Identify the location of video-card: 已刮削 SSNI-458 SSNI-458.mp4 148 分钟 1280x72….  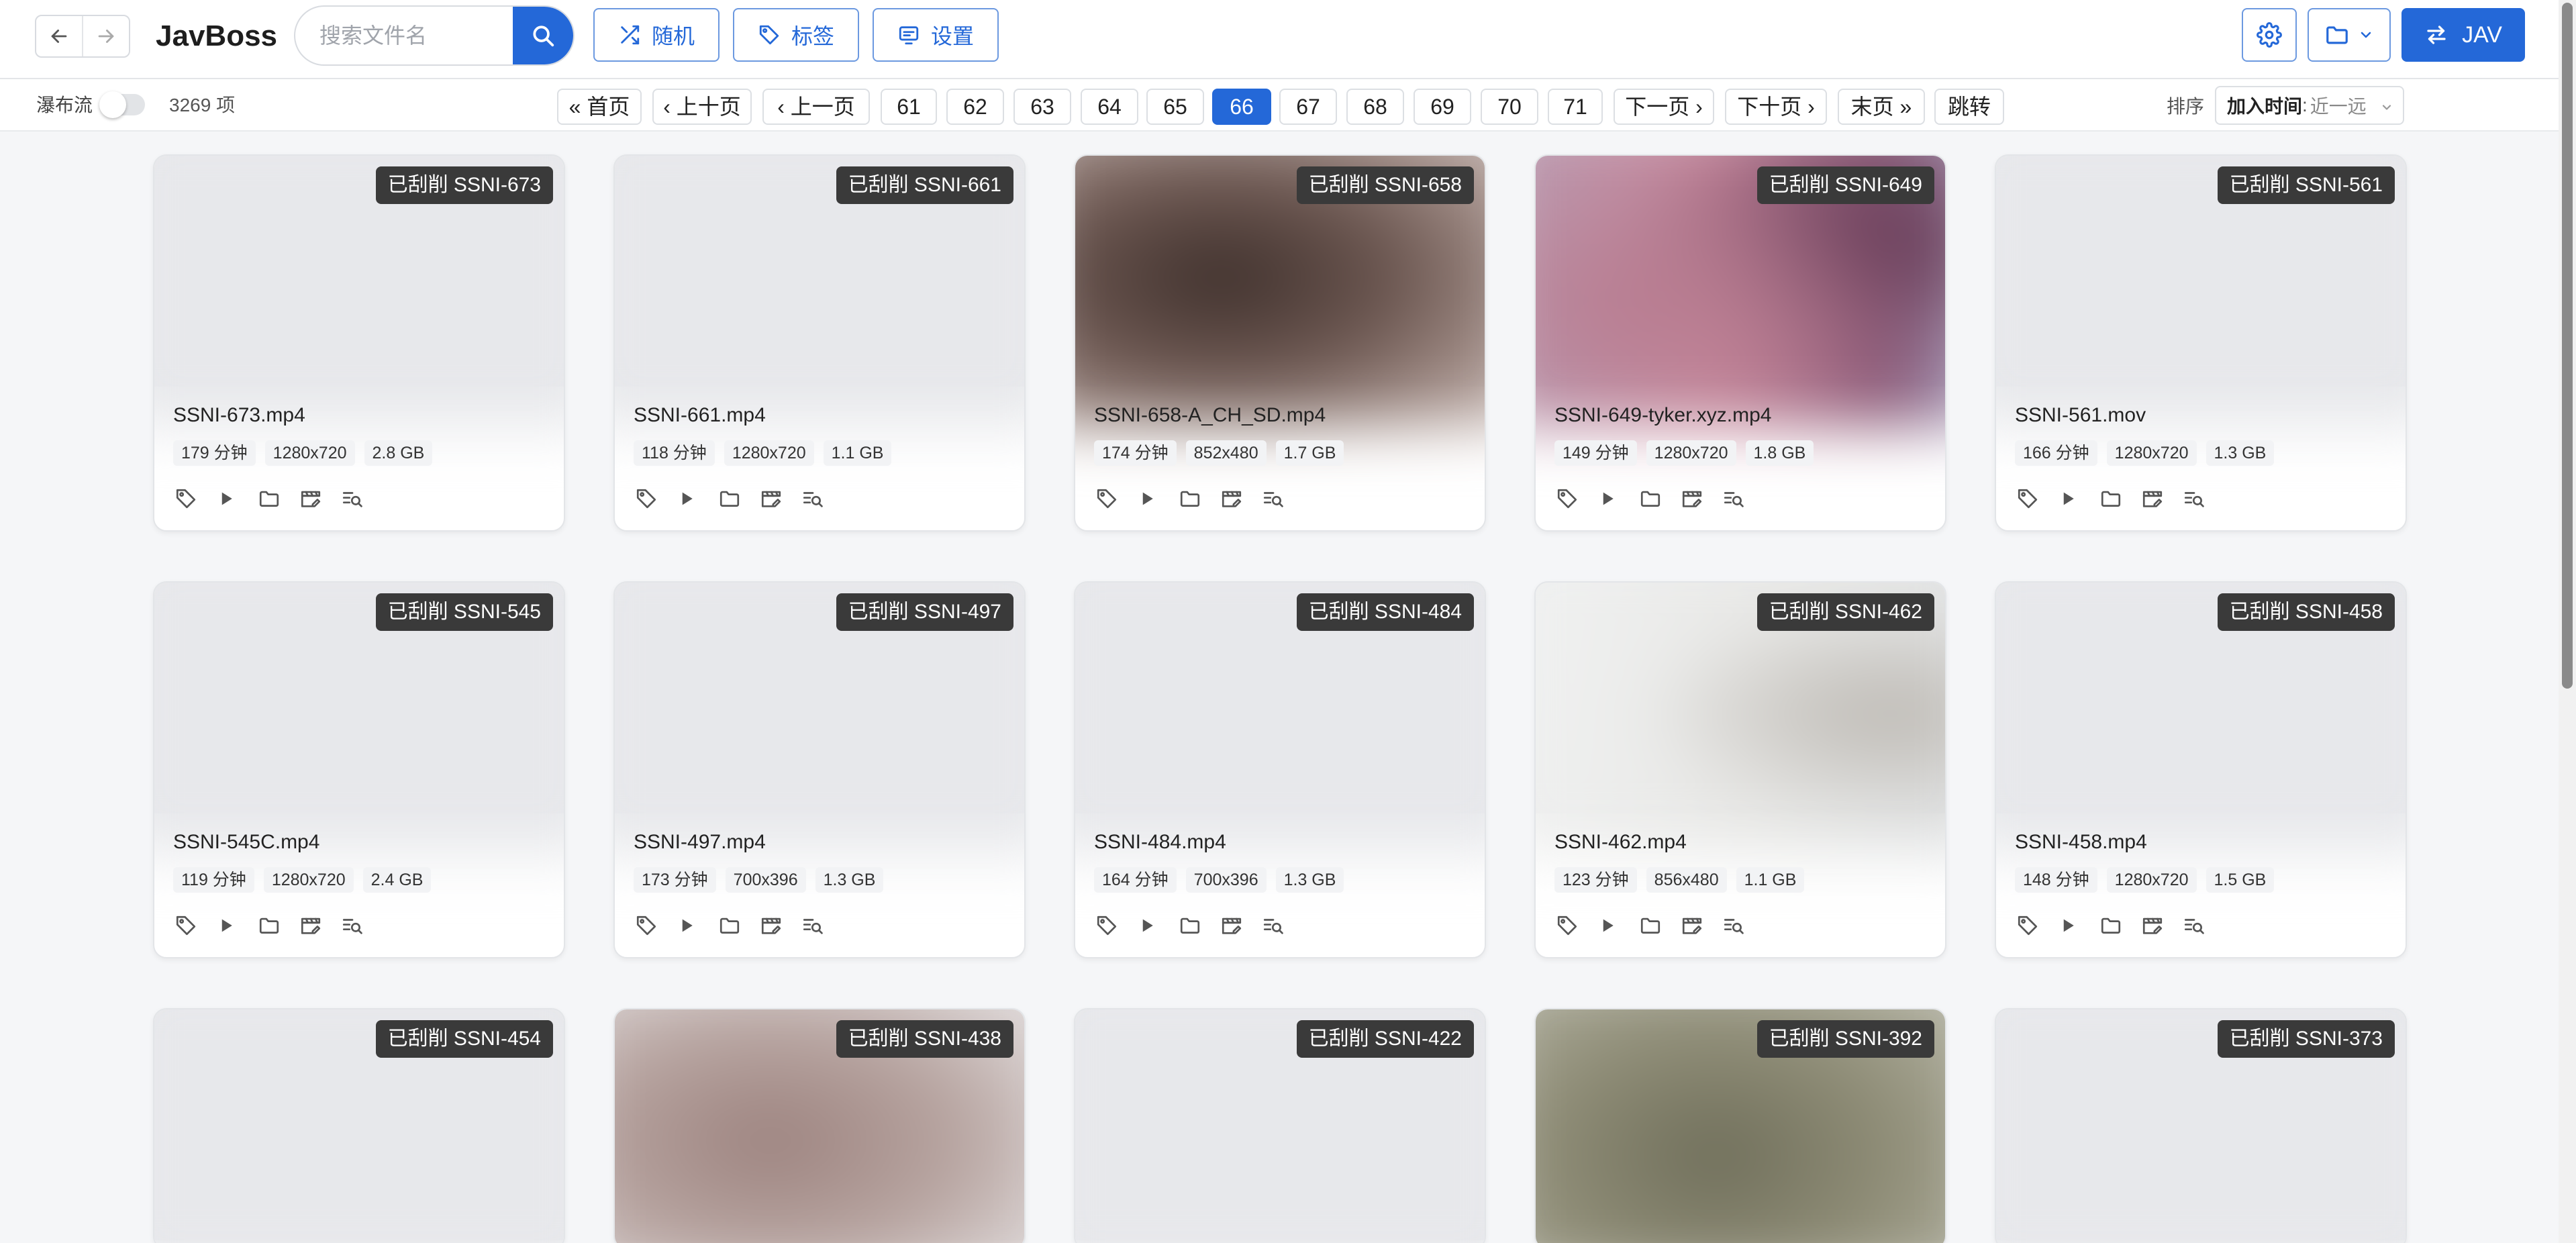
(2201, 770).